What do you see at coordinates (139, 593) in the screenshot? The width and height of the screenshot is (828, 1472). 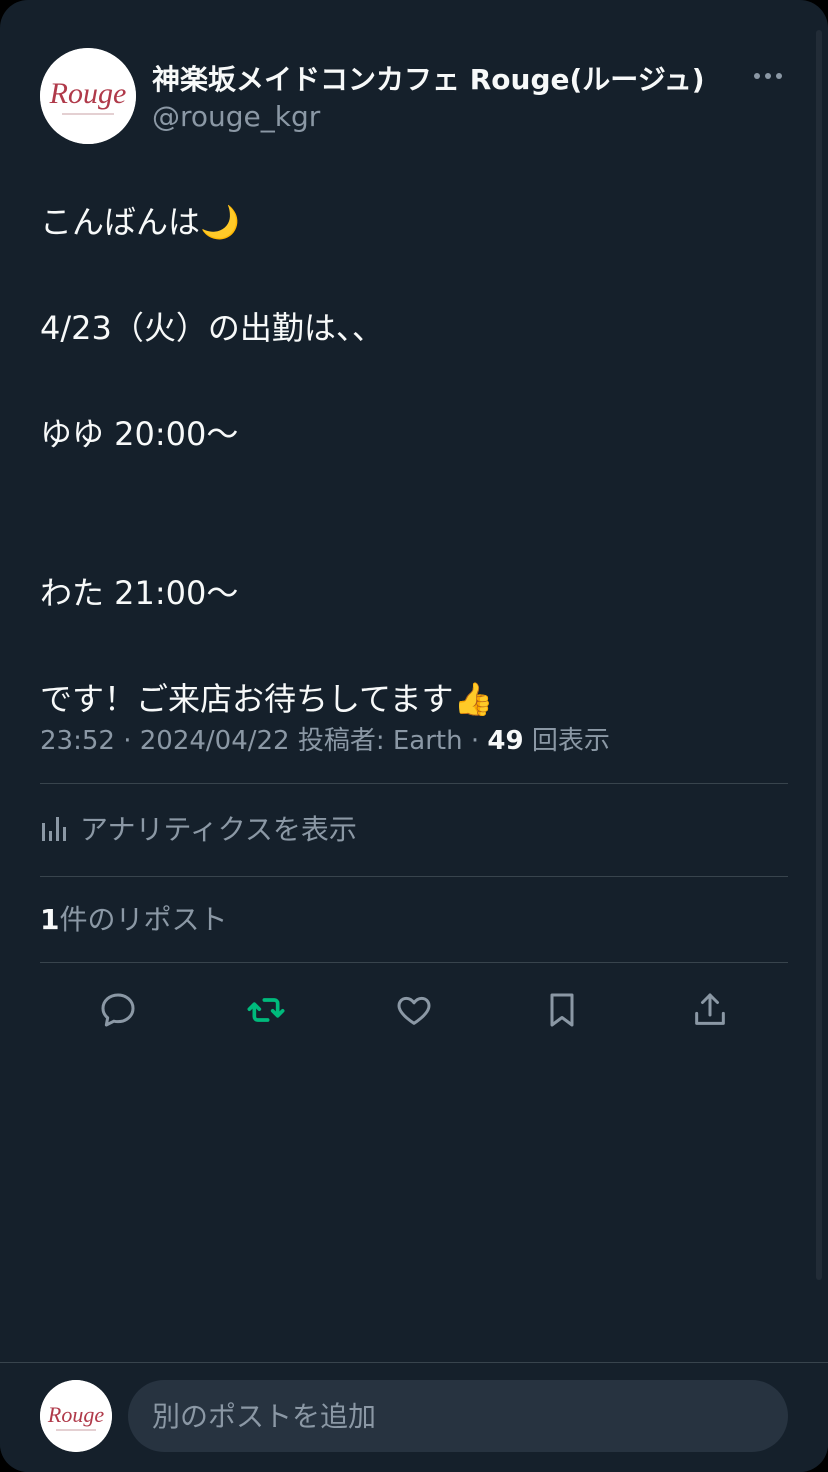 I see `post-line: わた 21:00〜` at bounding box center [139, 593].